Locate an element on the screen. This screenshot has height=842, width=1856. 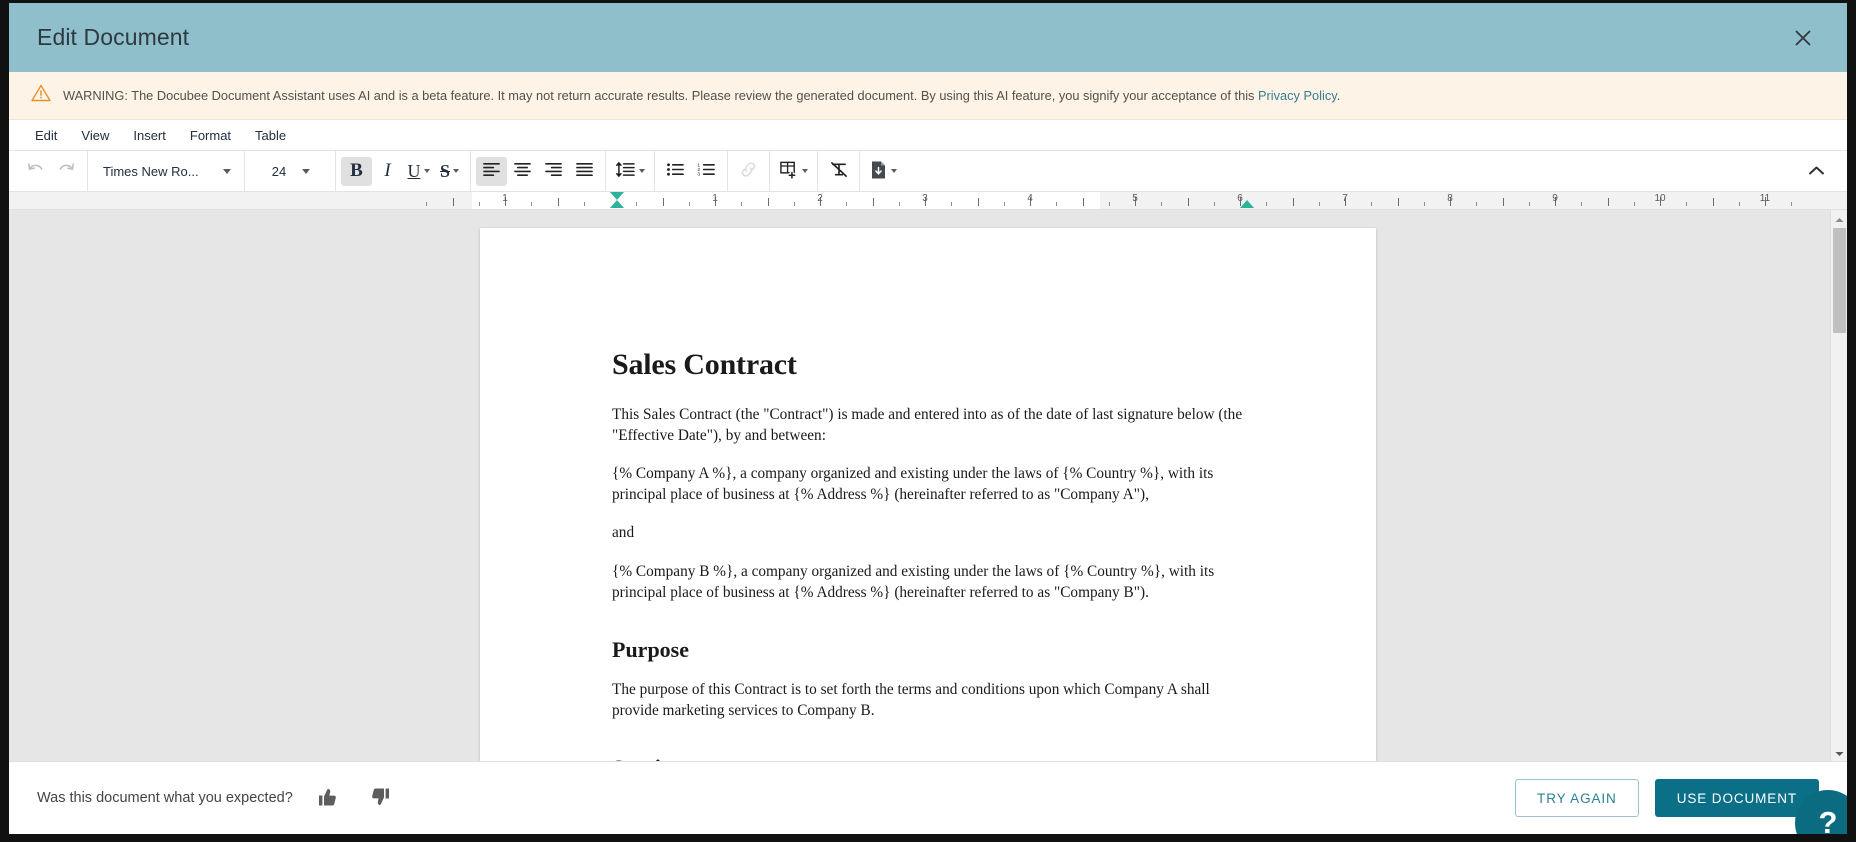
thumbs-down-icon is located at coordinates (380, 798).